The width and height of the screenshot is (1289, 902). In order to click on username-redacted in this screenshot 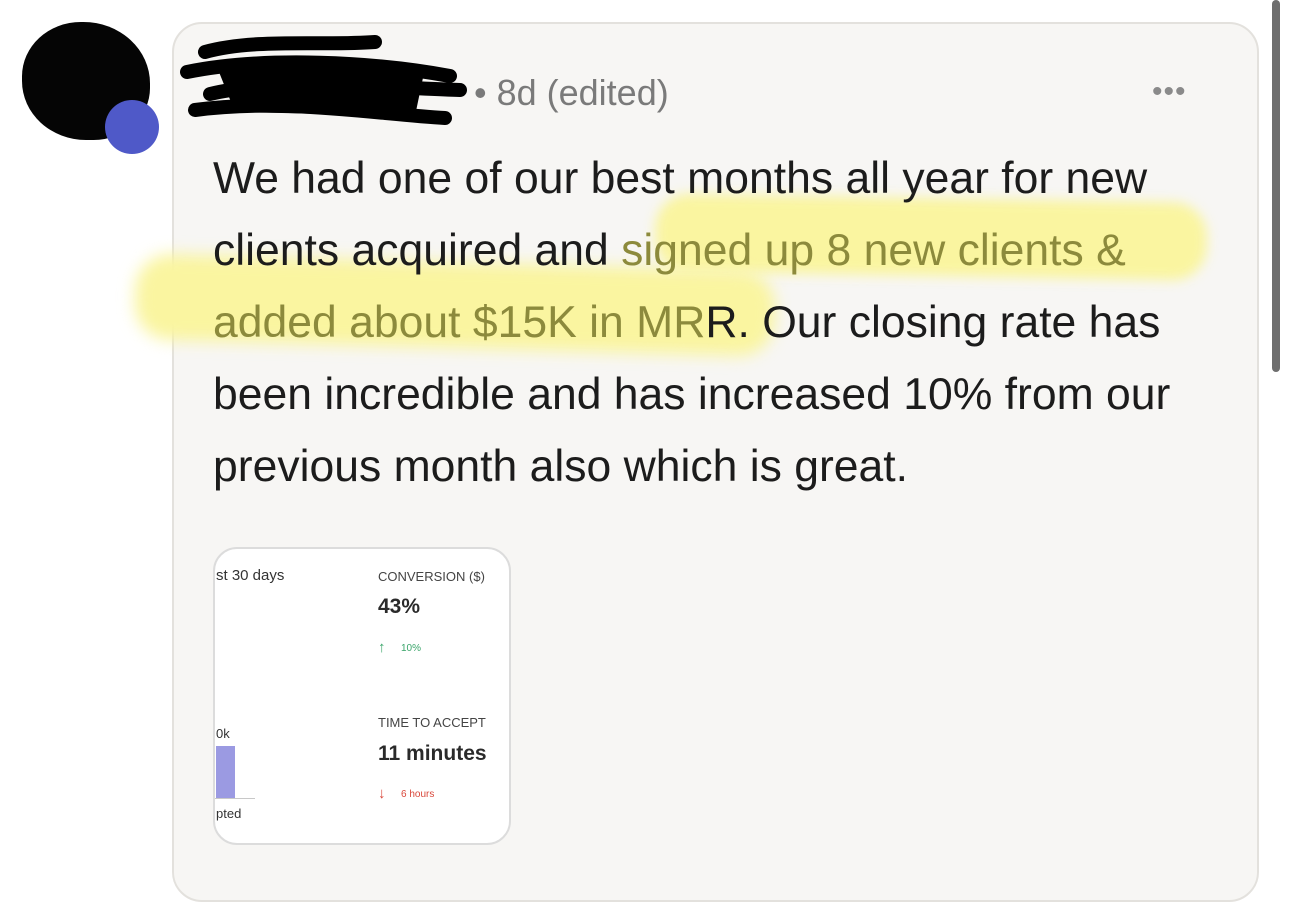, I will do `click(323, 80)`.